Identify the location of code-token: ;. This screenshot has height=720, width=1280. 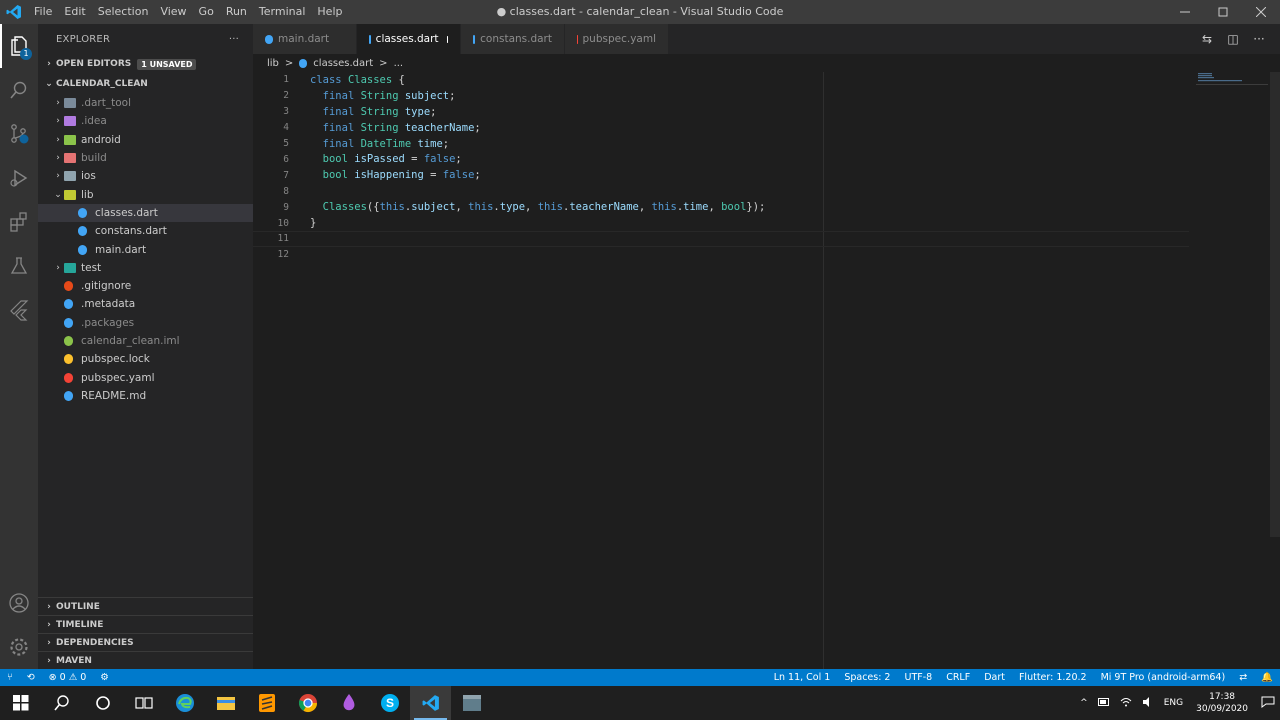
(452, 95).